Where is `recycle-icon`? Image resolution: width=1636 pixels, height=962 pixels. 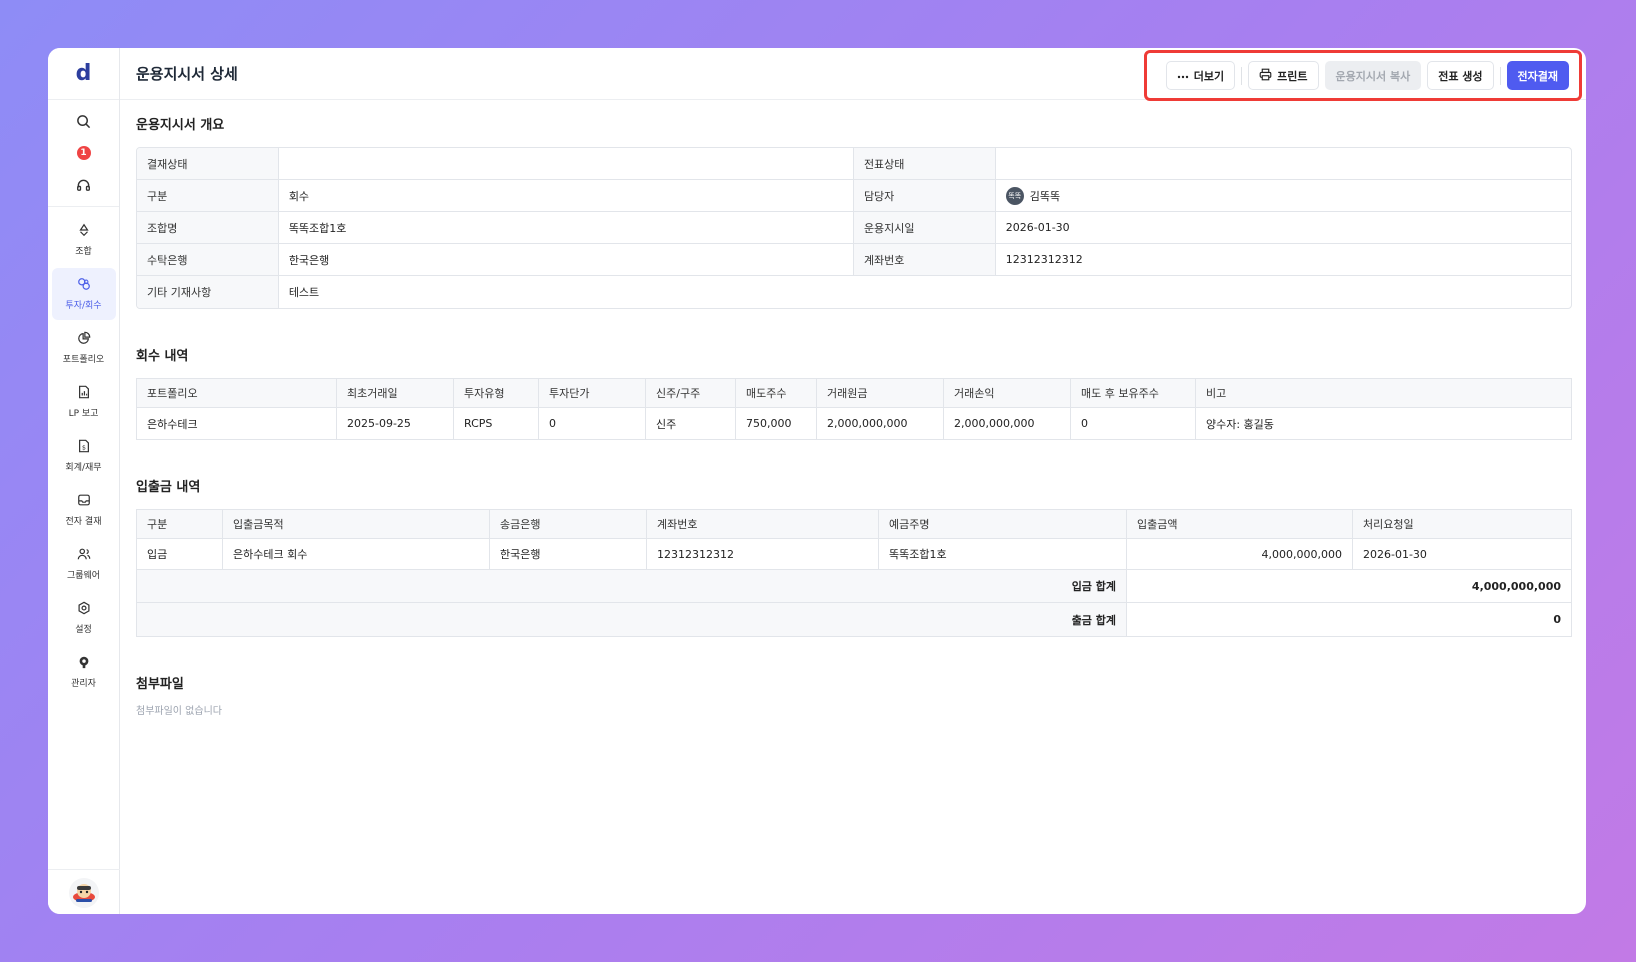 recycle-icon is located at coordinates (84, 231).